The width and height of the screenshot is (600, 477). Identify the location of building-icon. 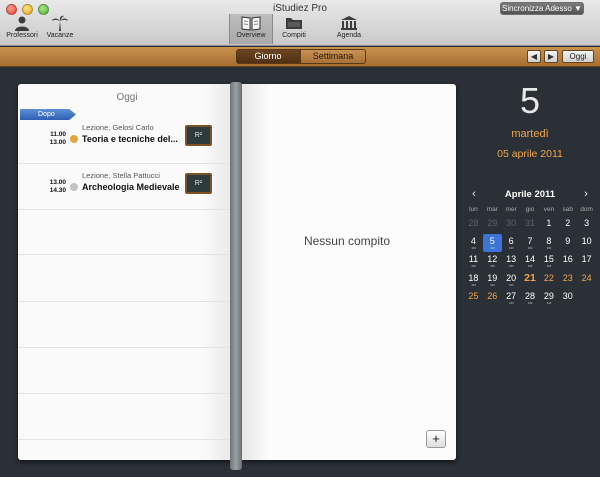
(349, 23).